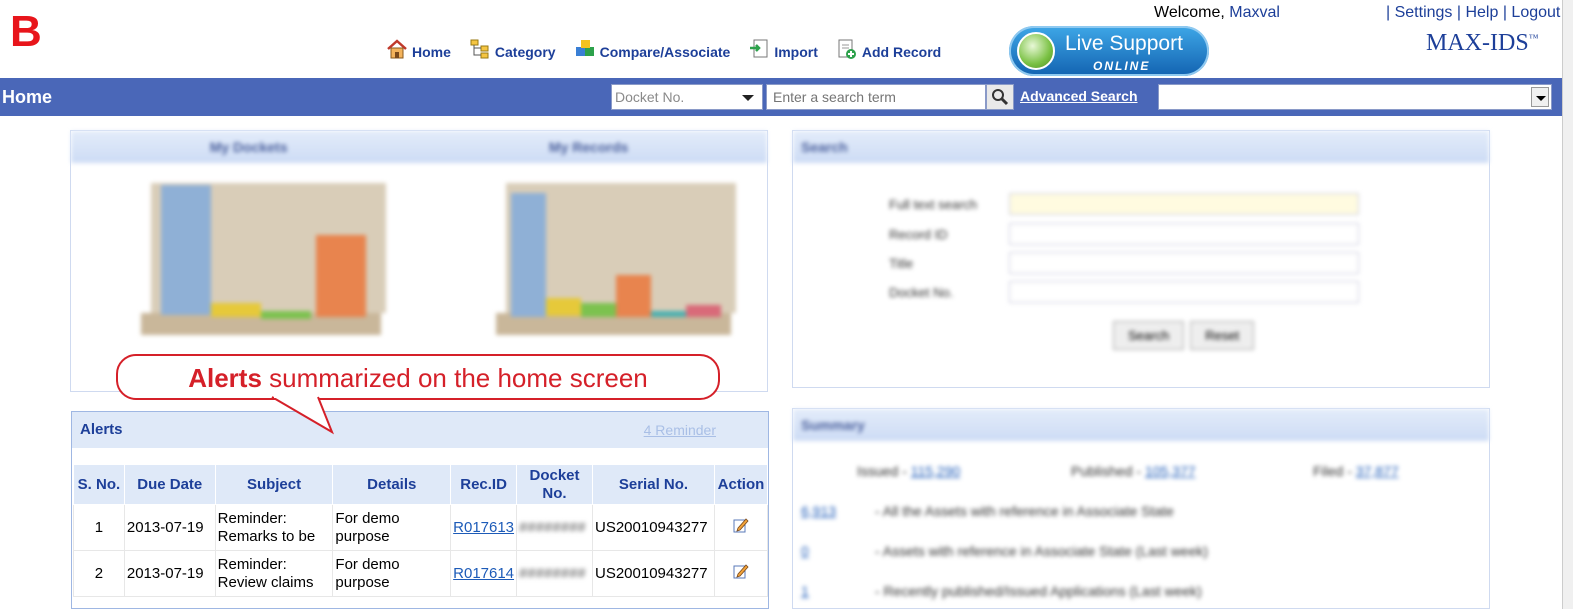 The image size is (1573, 609). Describe the element at coordinates (921, 292) in the screenshot. I see `search-field-label: Docket No.` at that location.